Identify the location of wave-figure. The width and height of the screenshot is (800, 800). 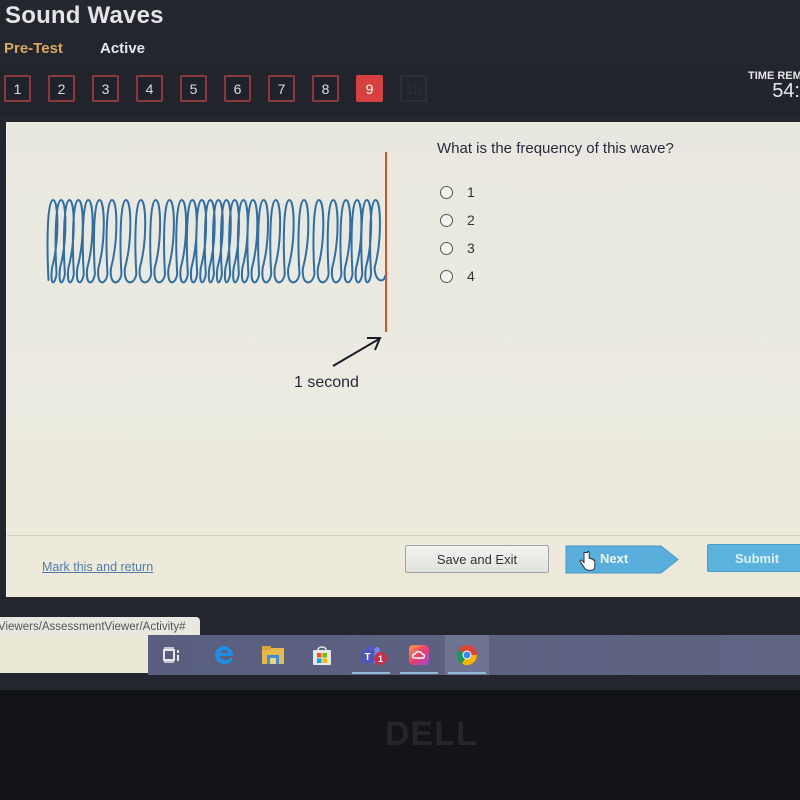
(216, 259).